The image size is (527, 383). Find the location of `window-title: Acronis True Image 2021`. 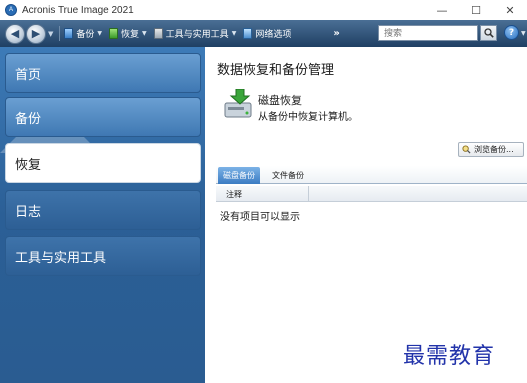

window-title: Acronis True Image 2021 is located at coordinates (78, 10).